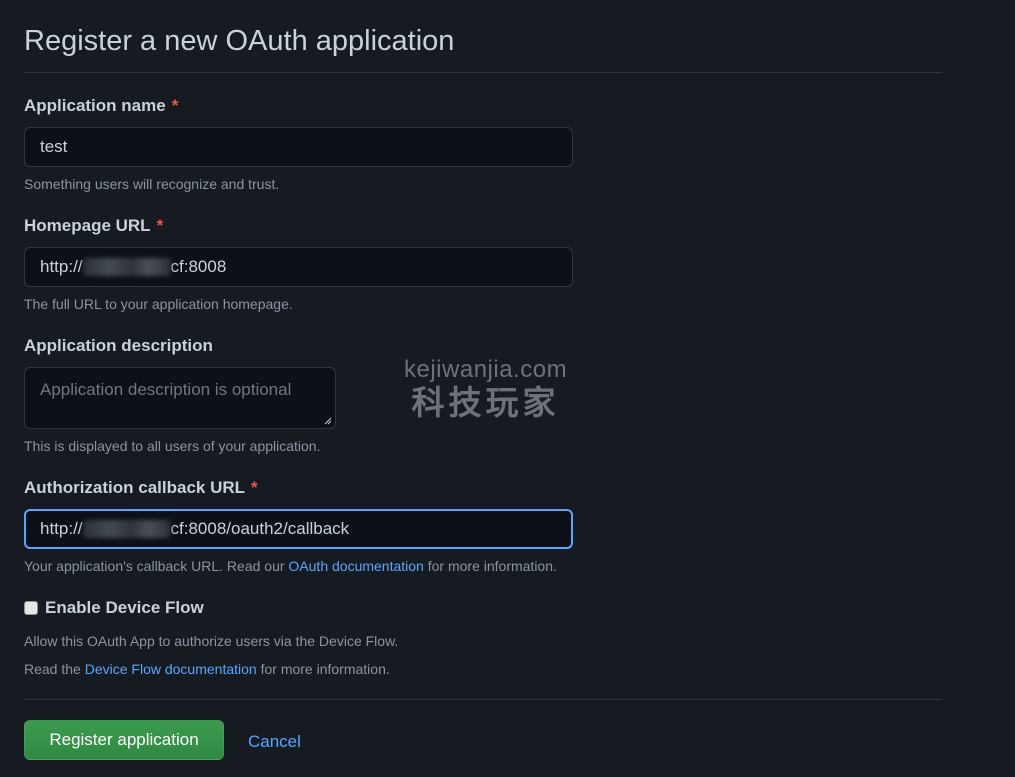  I want to click on homepage-url-field: Homepage URL *, so click(93, 226).